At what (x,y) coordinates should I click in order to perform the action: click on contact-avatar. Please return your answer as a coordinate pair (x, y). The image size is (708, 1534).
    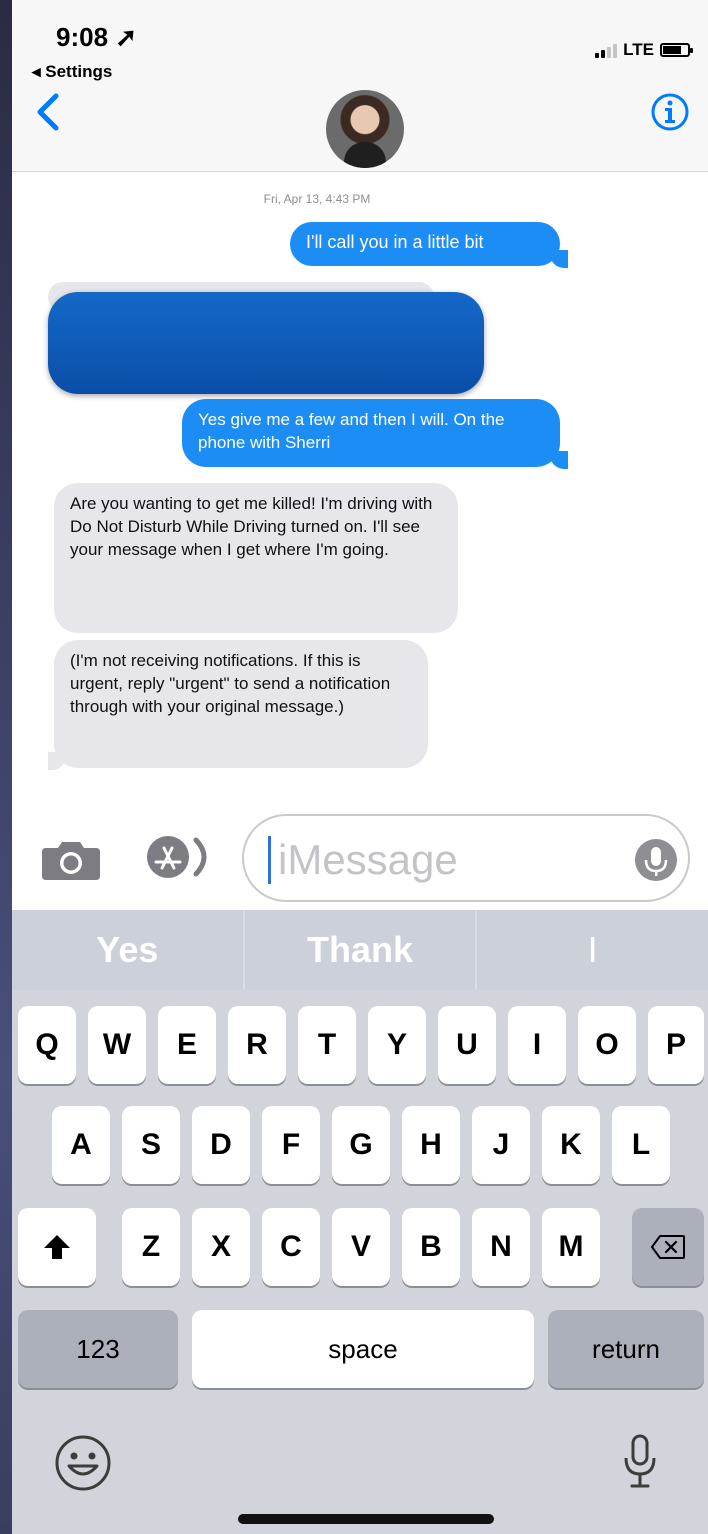
    Looking at the image, I should click on (365, 129).